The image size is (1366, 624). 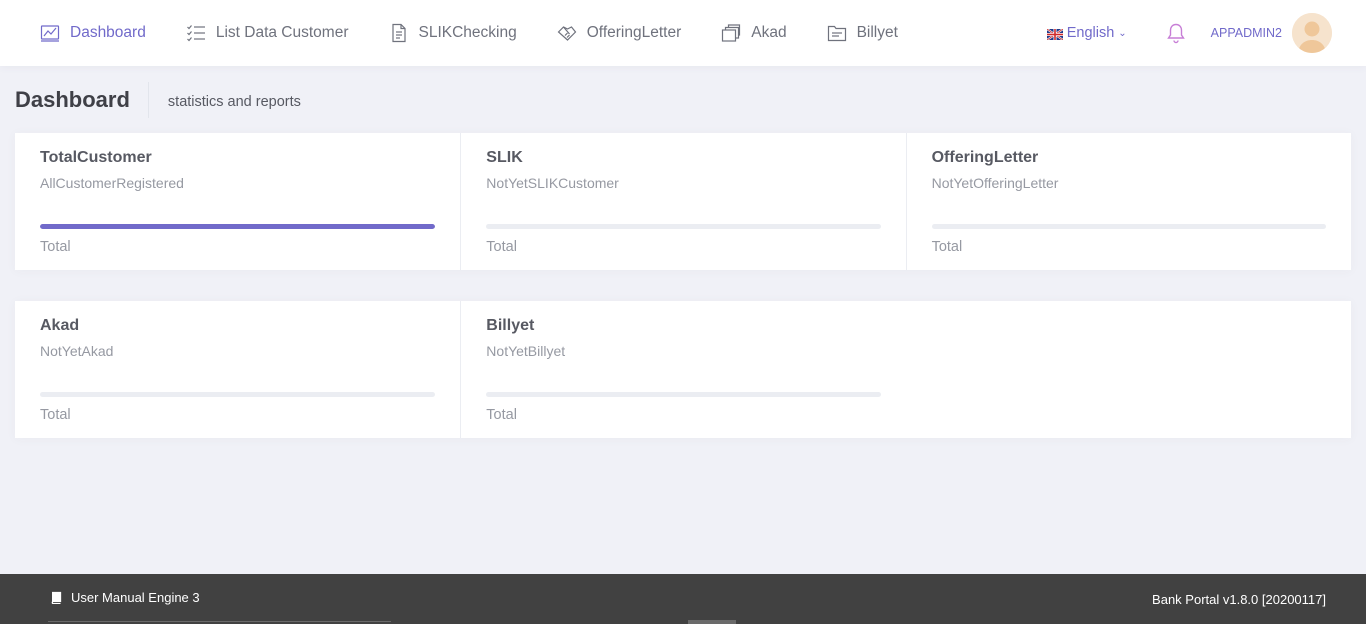 What do you see at coordinates (510, 325) in the screenshot?
I see `stat-title: Billyet` at bounding box center [510, 325].